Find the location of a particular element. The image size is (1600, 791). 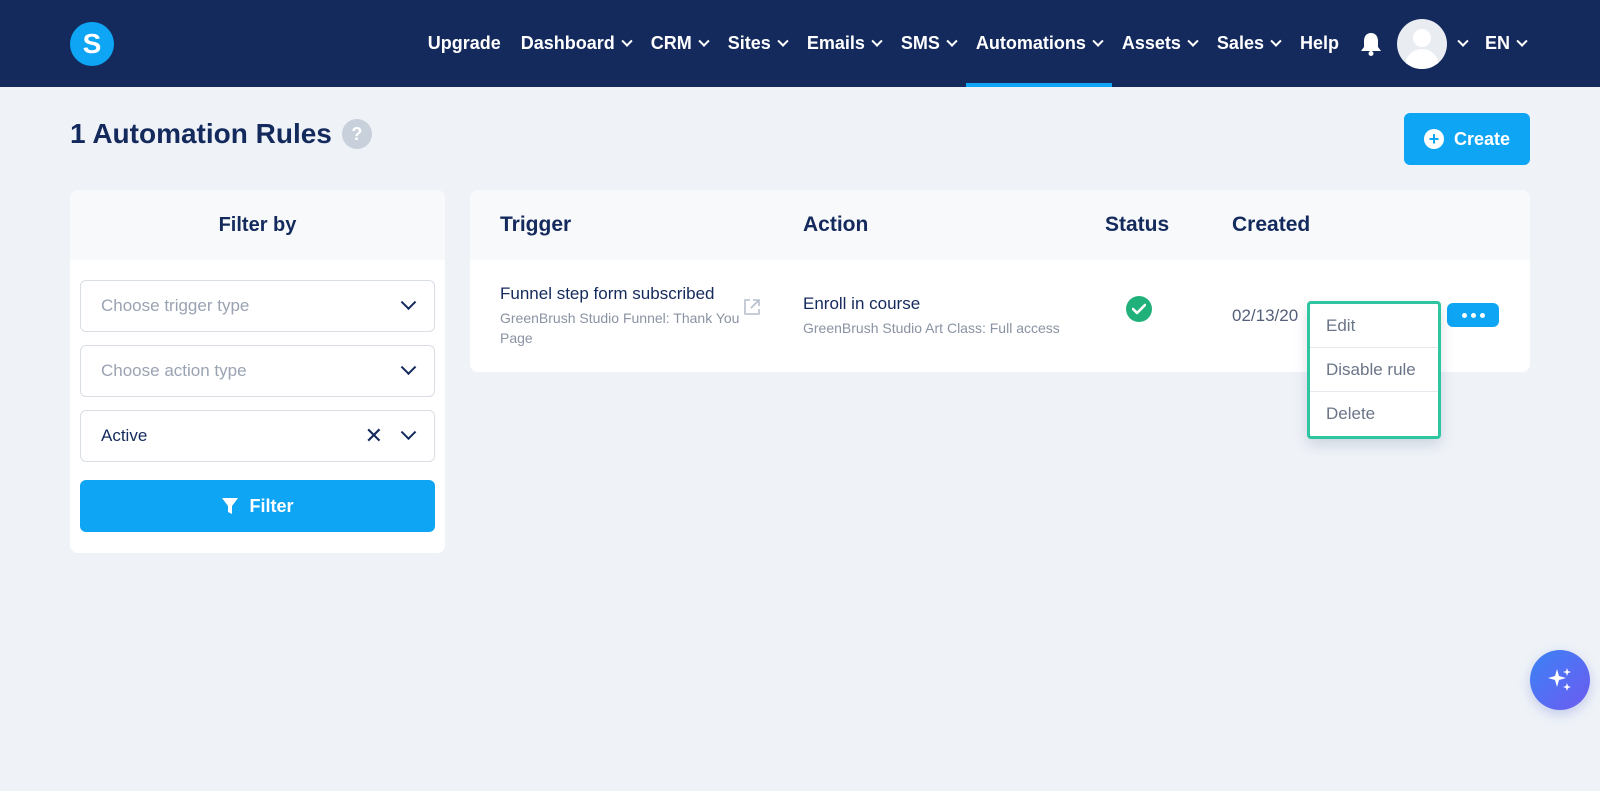

nav-sites: Sites is located at coordinates (757, 43).